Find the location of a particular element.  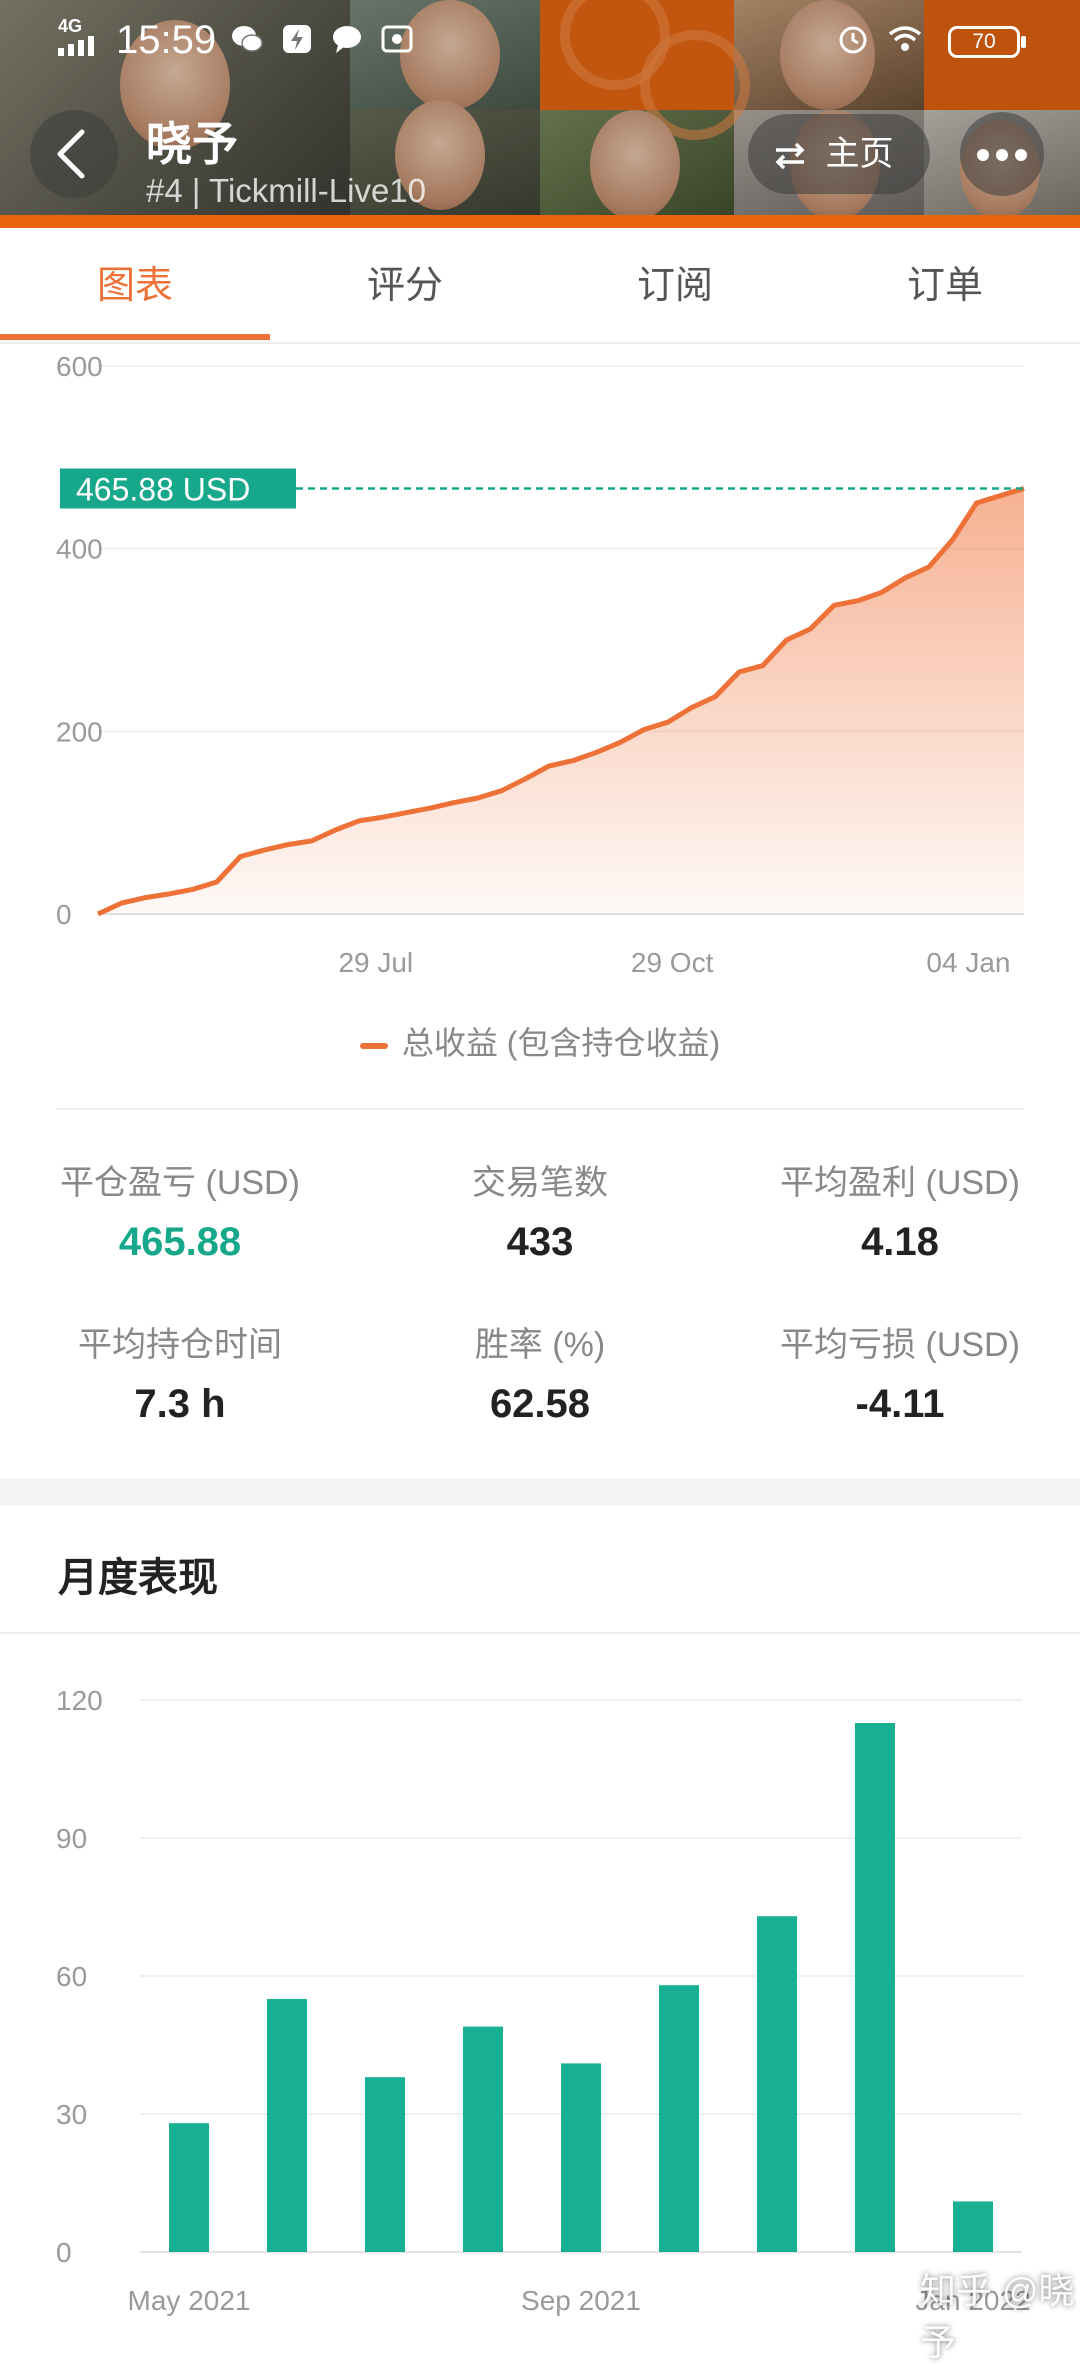

x-tick-label: Sep 2021 is located at coordinates (581, 2300).